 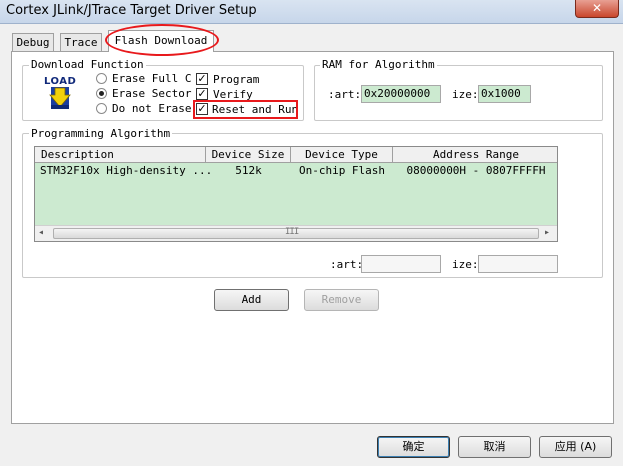 What do you see at coordinates (87, 64) in the screenshot?
I see `download-function-legend: Download Function` at bounding box center [87, 64].